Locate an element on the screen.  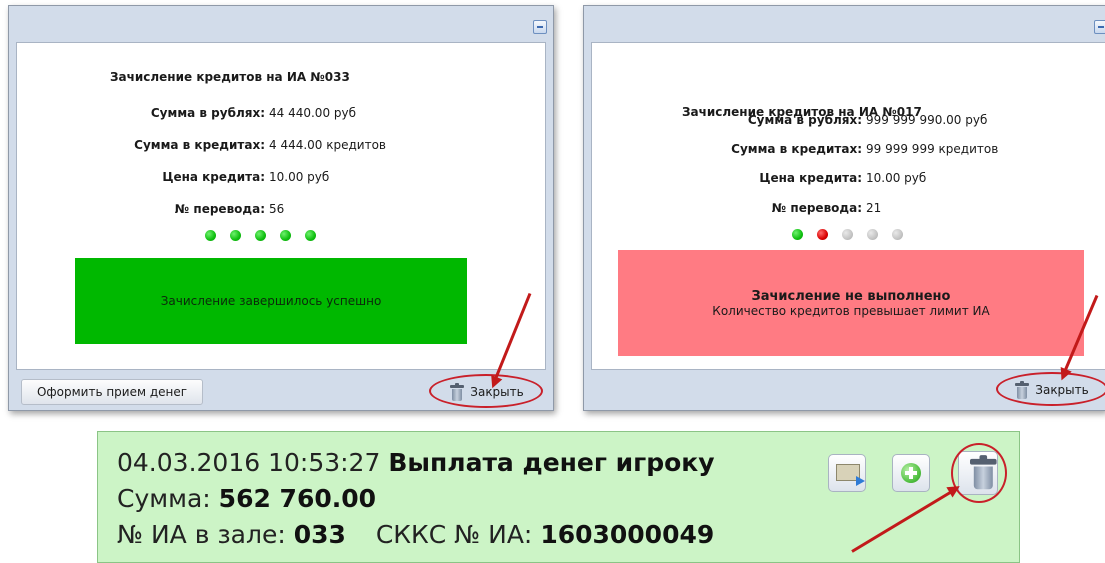
credits-value: 4 444.00 кредитов is located at coordinates (327, 145).